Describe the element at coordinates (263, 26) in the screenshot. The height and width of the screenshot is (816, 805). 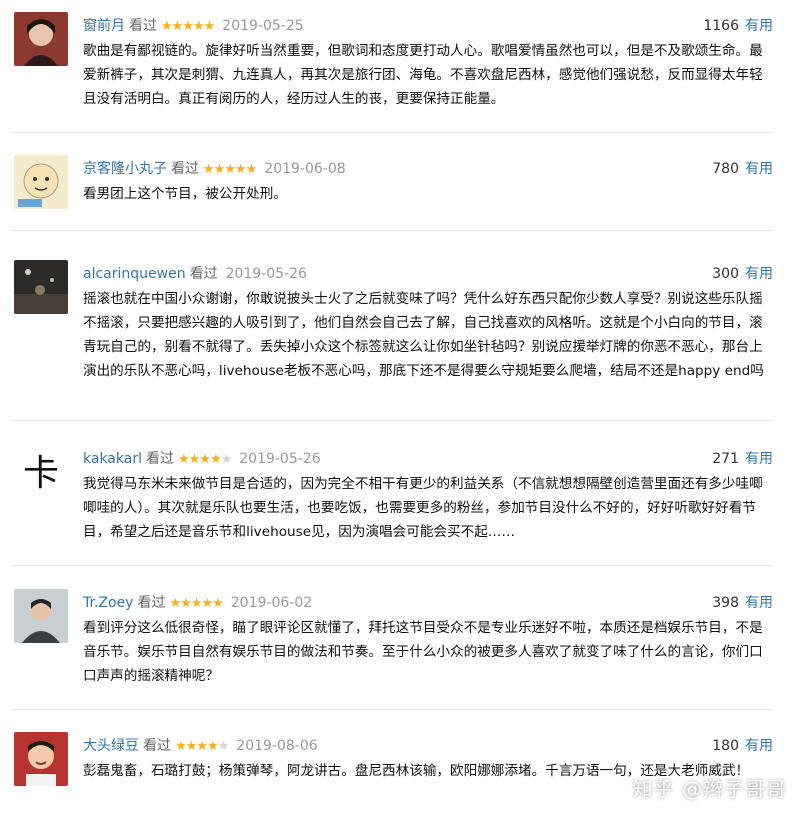
I see `review-date: 2019-05-25` at that location.